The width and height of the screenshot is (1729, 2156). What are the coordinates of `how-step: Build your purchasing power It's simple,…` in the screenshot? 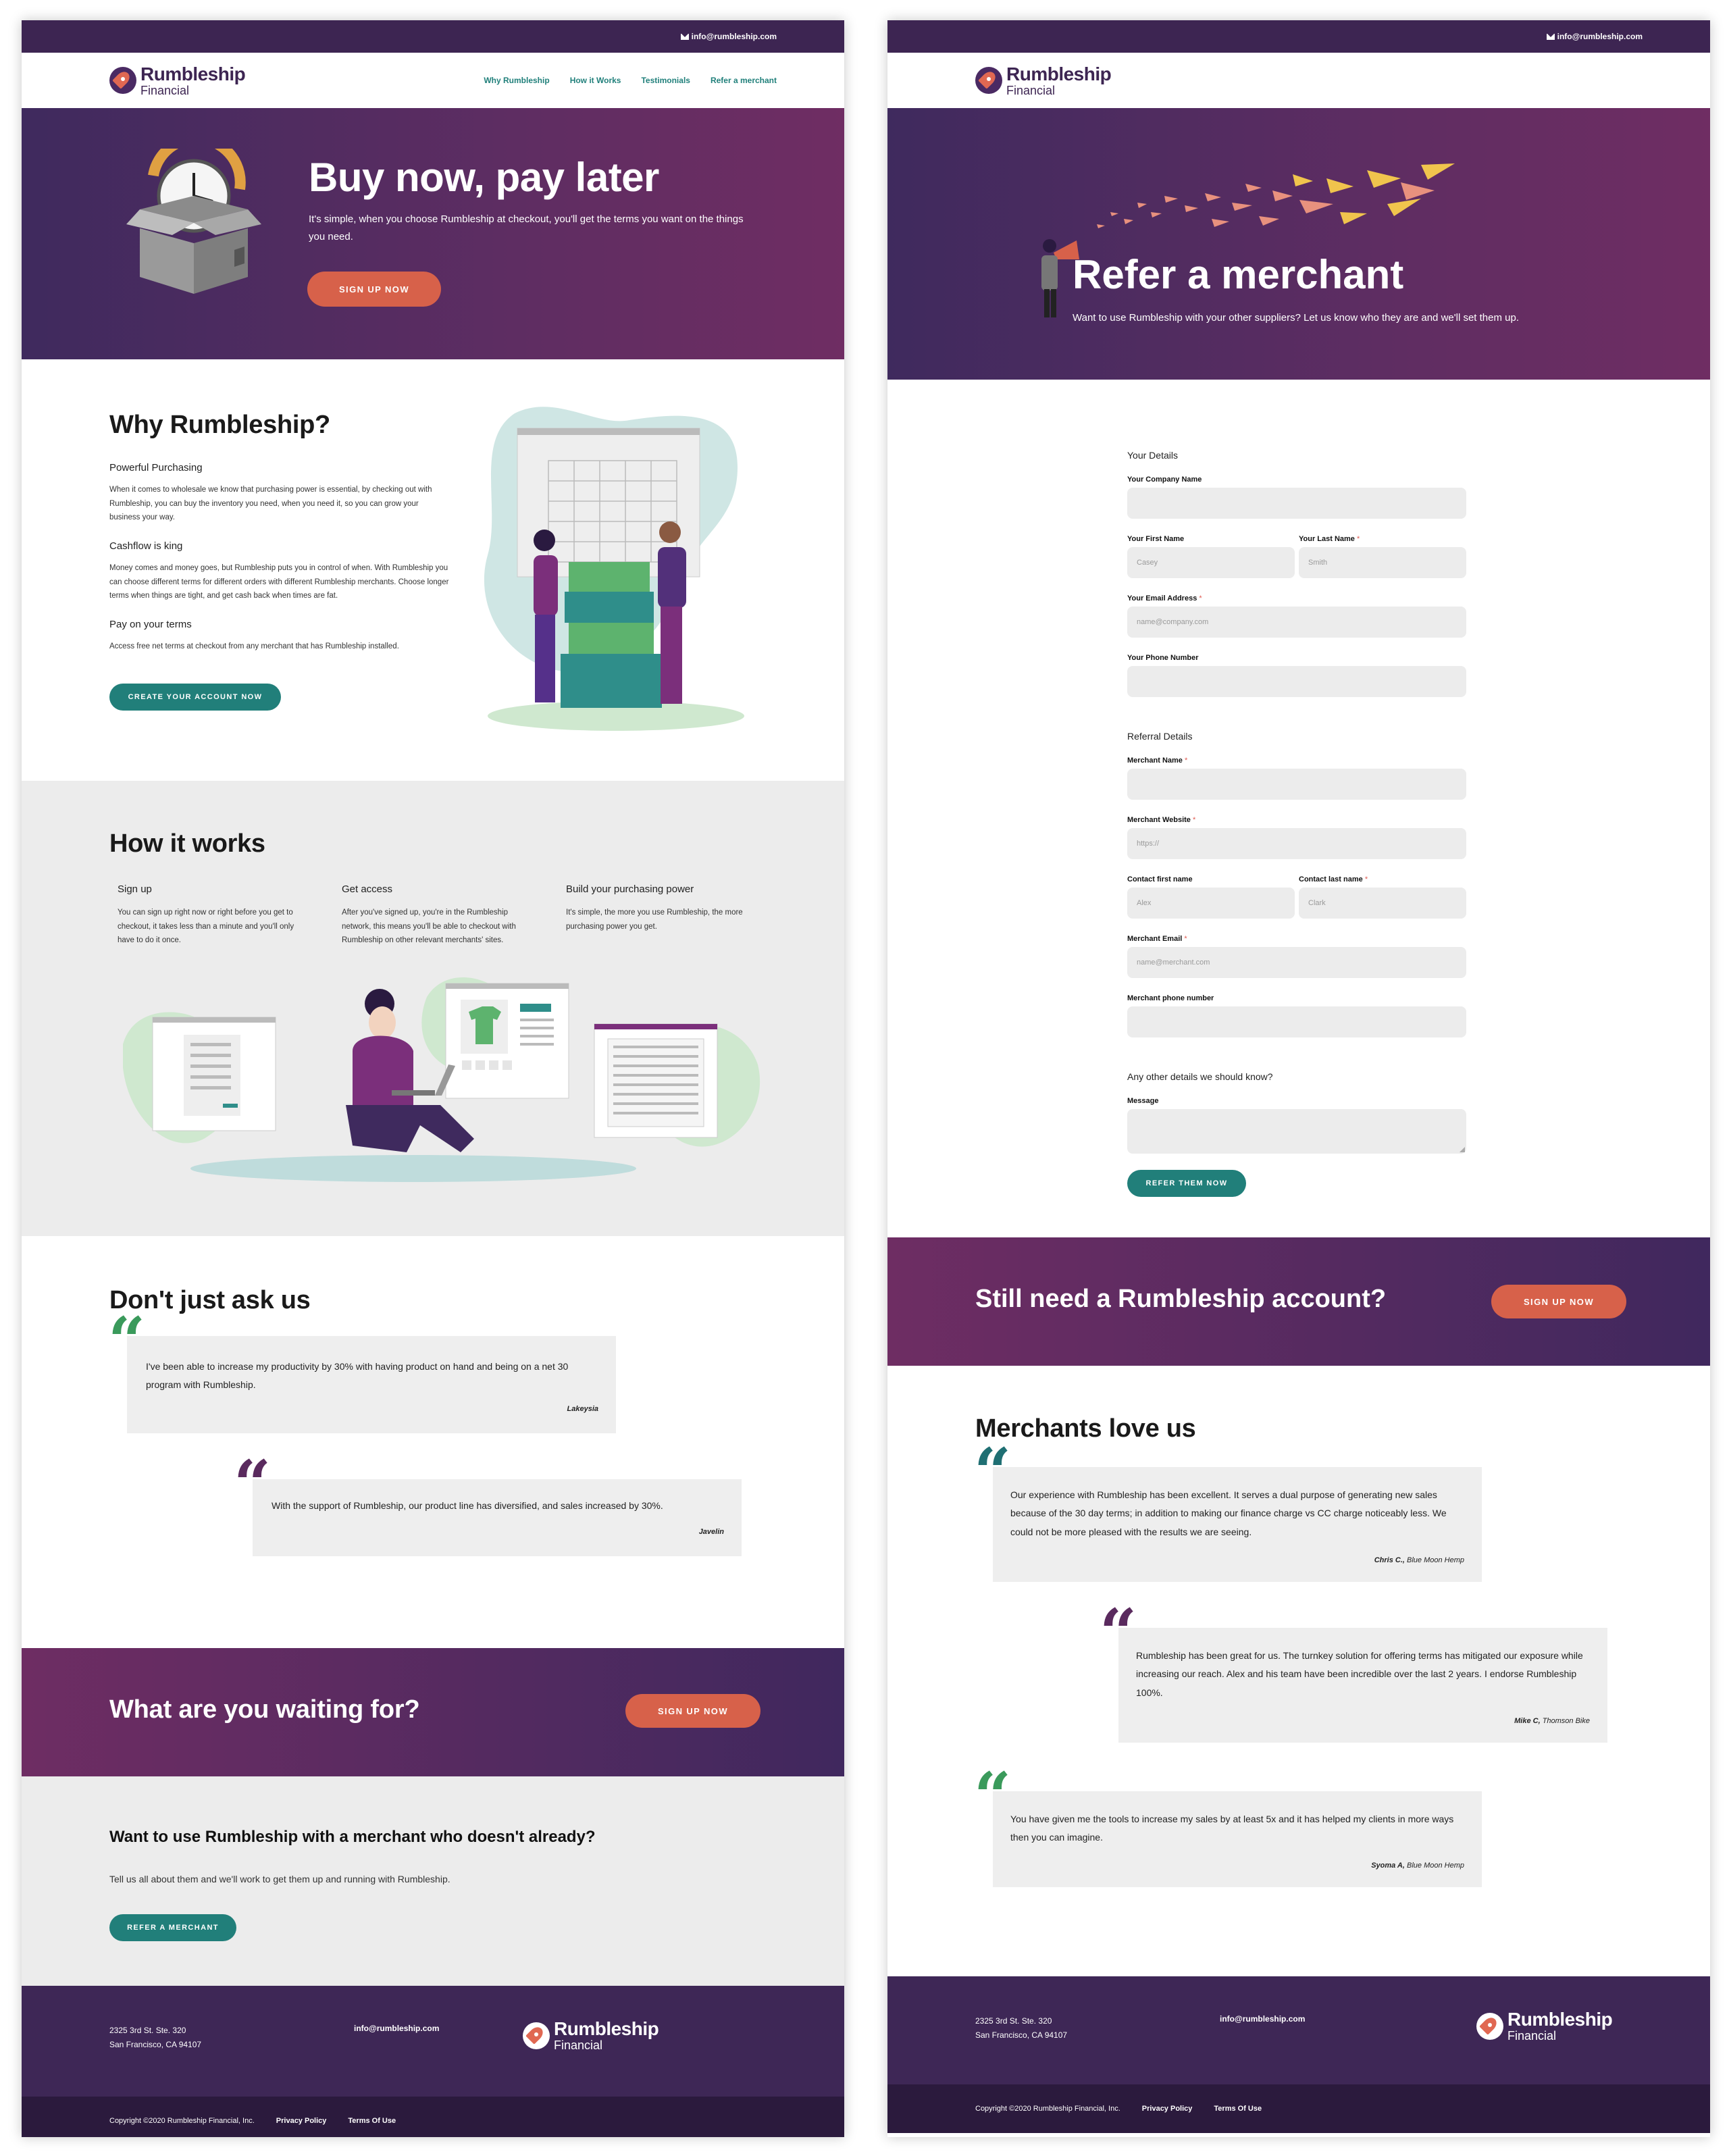 It's located at (660, 908).